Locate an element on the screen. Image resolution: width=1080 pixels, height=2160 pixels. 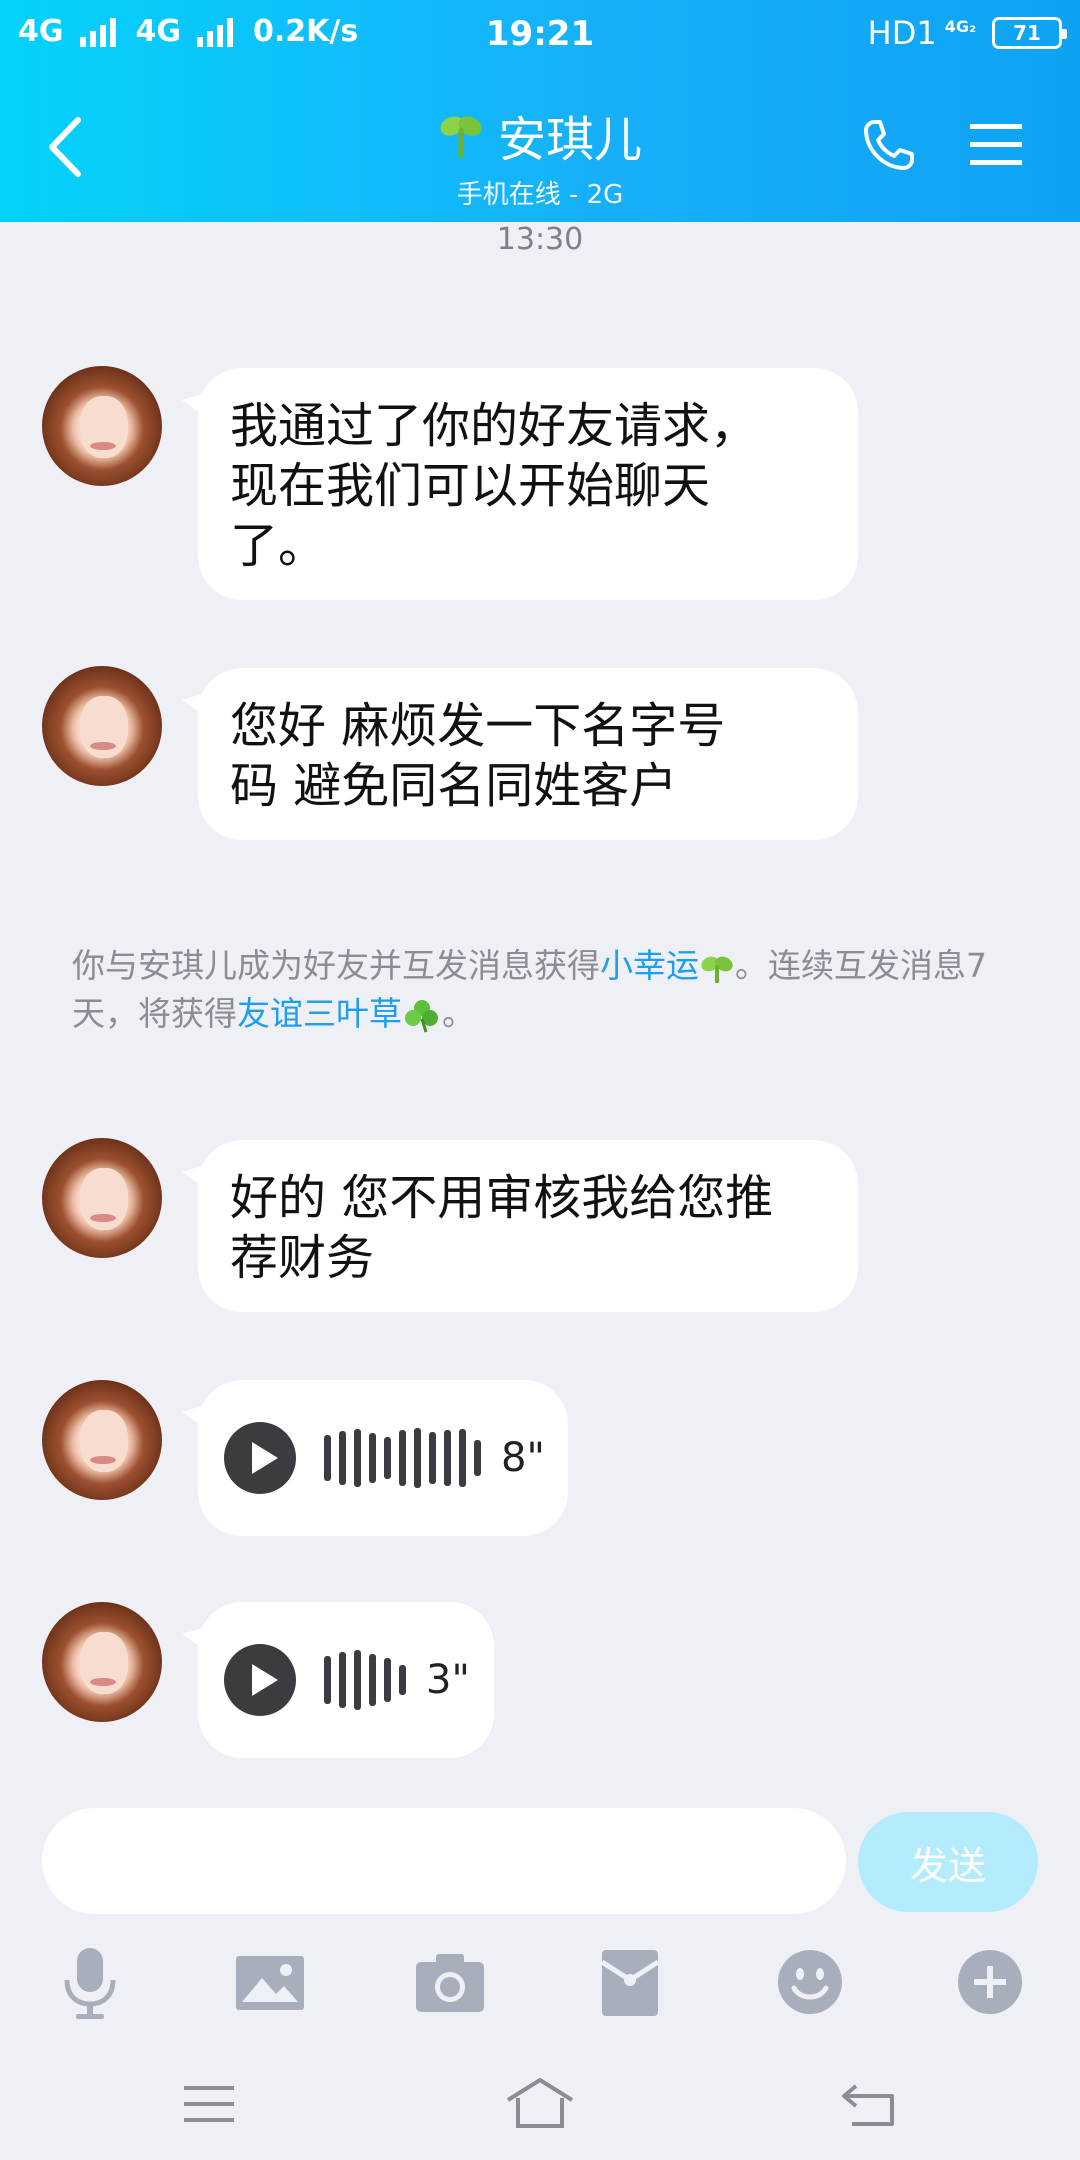
system-nav-bar is located at coordinates (540, 2104).